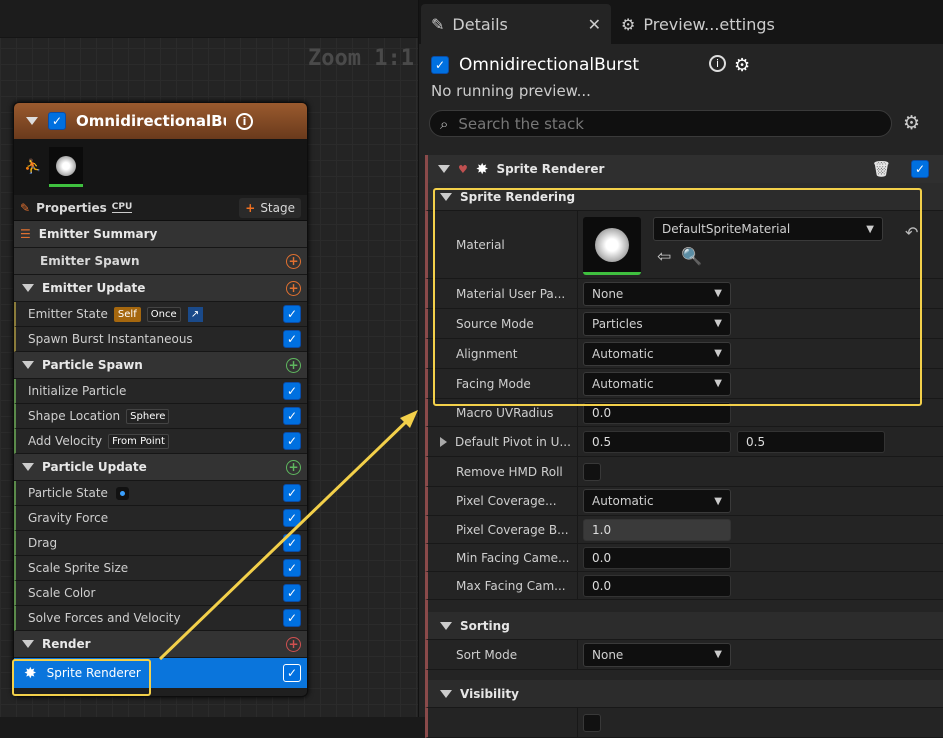 The width and height of the screenshot is (943, 738). Describe the element at coordinates (698, 24) in the screenshot. I see `tab-preview-settings: ⚙ Preview...ettings` at that location.